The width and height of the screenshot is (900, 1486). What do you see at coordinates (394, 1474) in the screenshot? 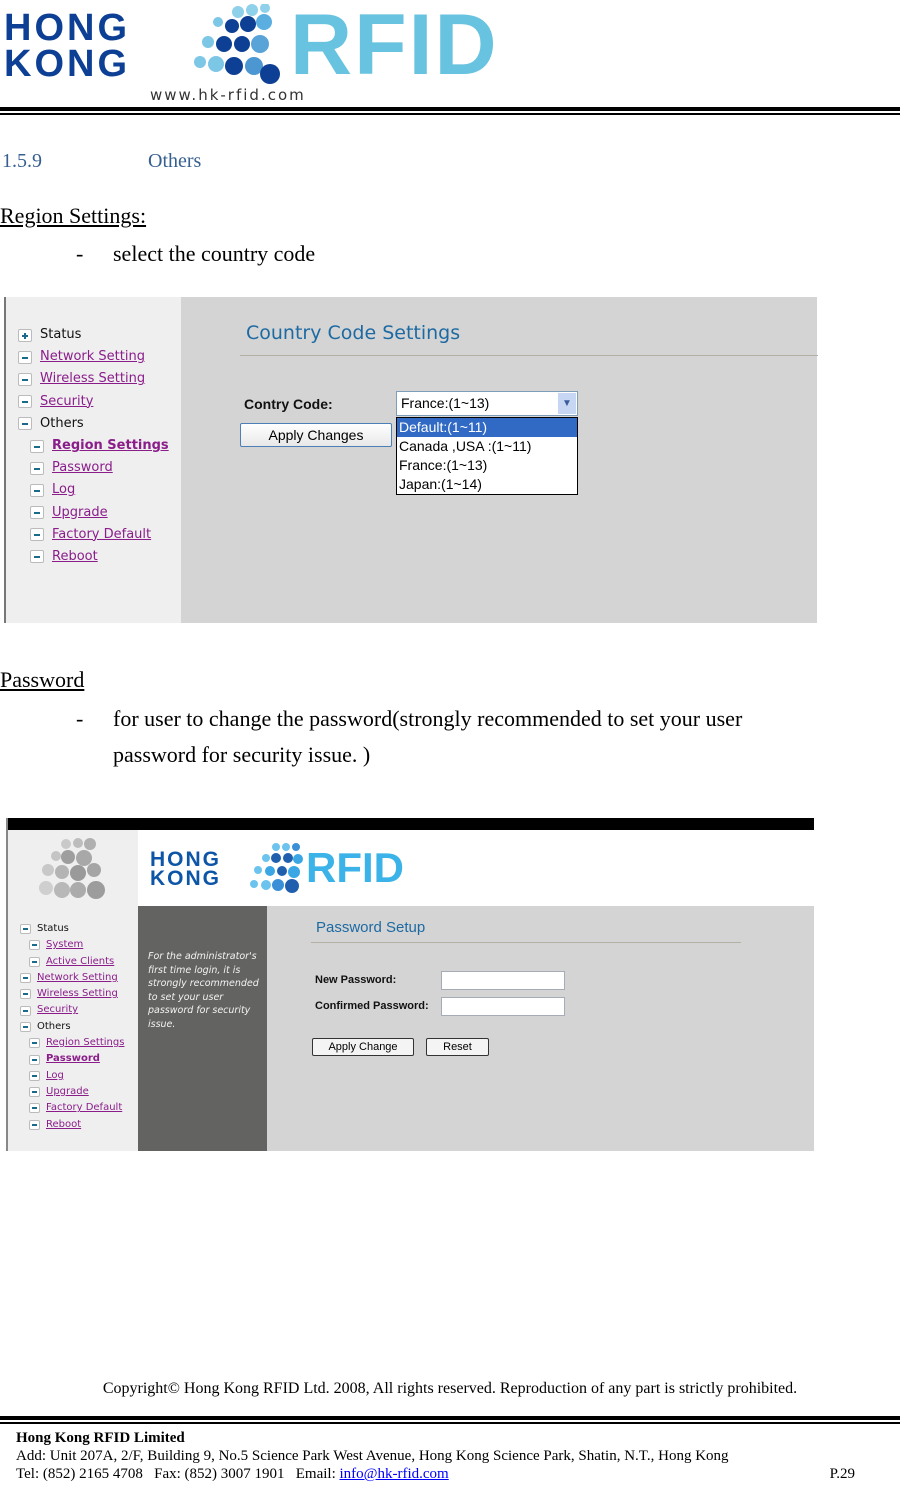
I see `email-link: info@hk-rfid.com` at bounding box center [394, 1474].